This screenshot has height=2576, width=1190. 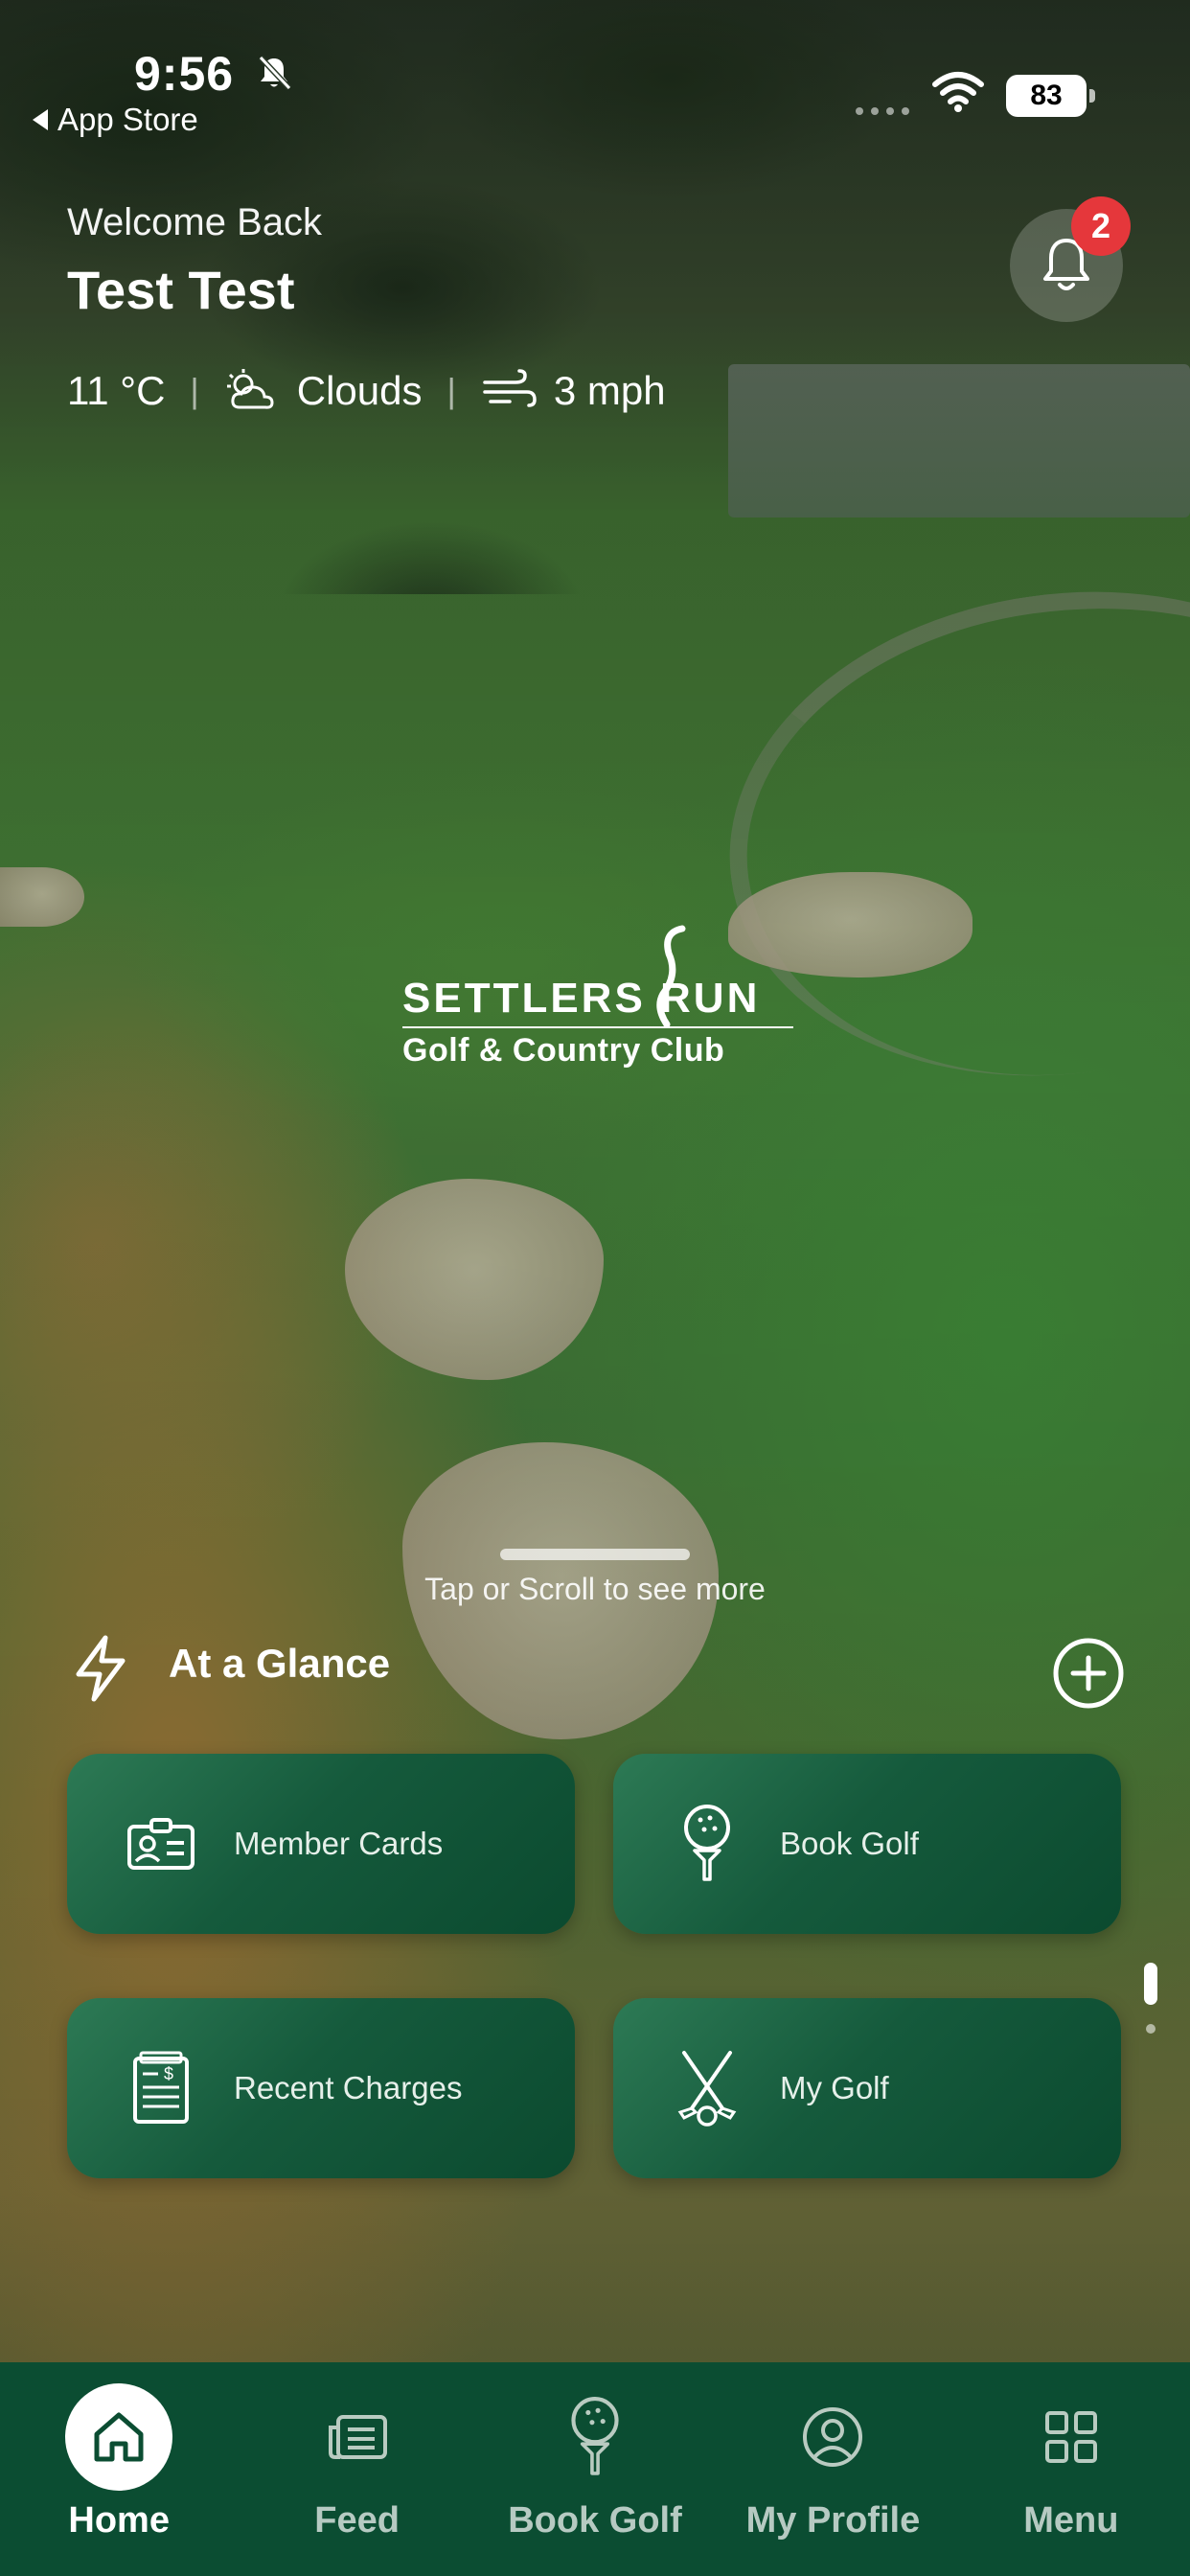 I want to click on nav-label: My Profile, so click(x=833, y=2520).